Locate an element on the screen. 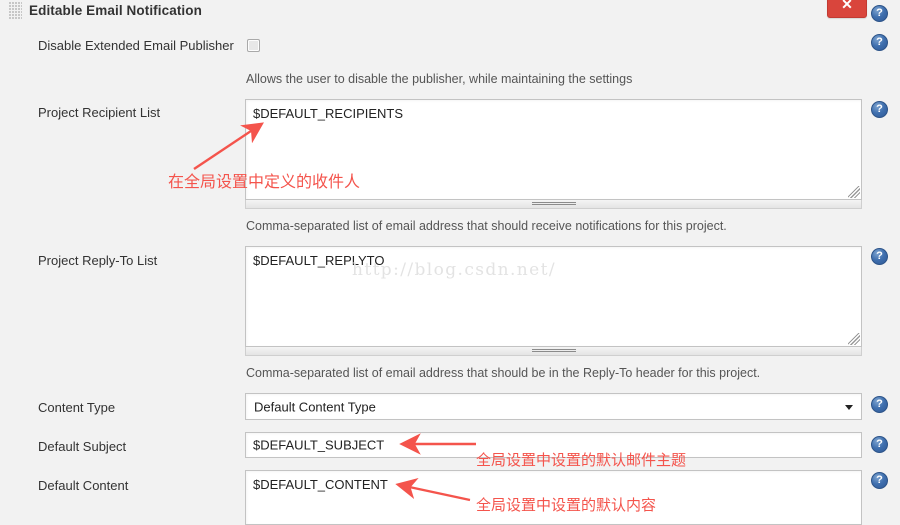  help-question-circle-icon-default-subject is located at coordinates (879, 444).